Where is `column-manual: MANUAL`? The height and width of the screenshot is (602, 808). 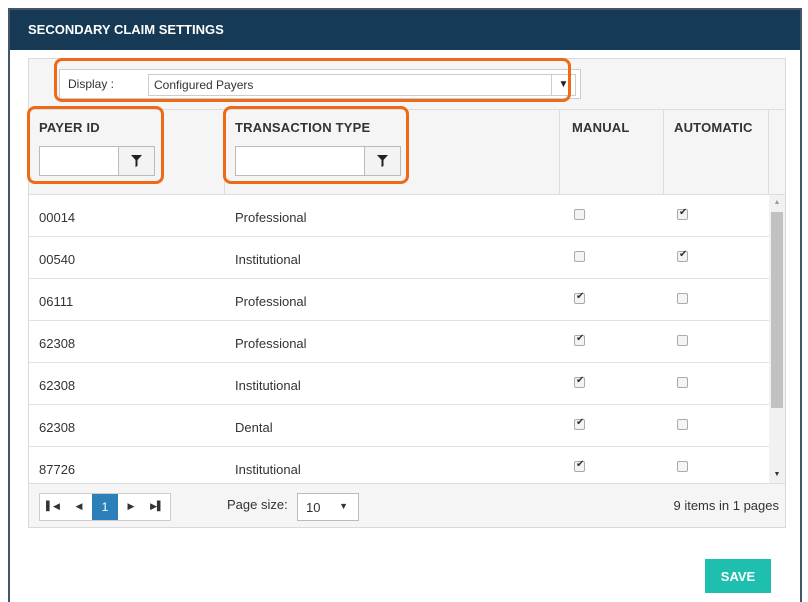
column-manual: MANUAL is located at coordinates (612, 152).